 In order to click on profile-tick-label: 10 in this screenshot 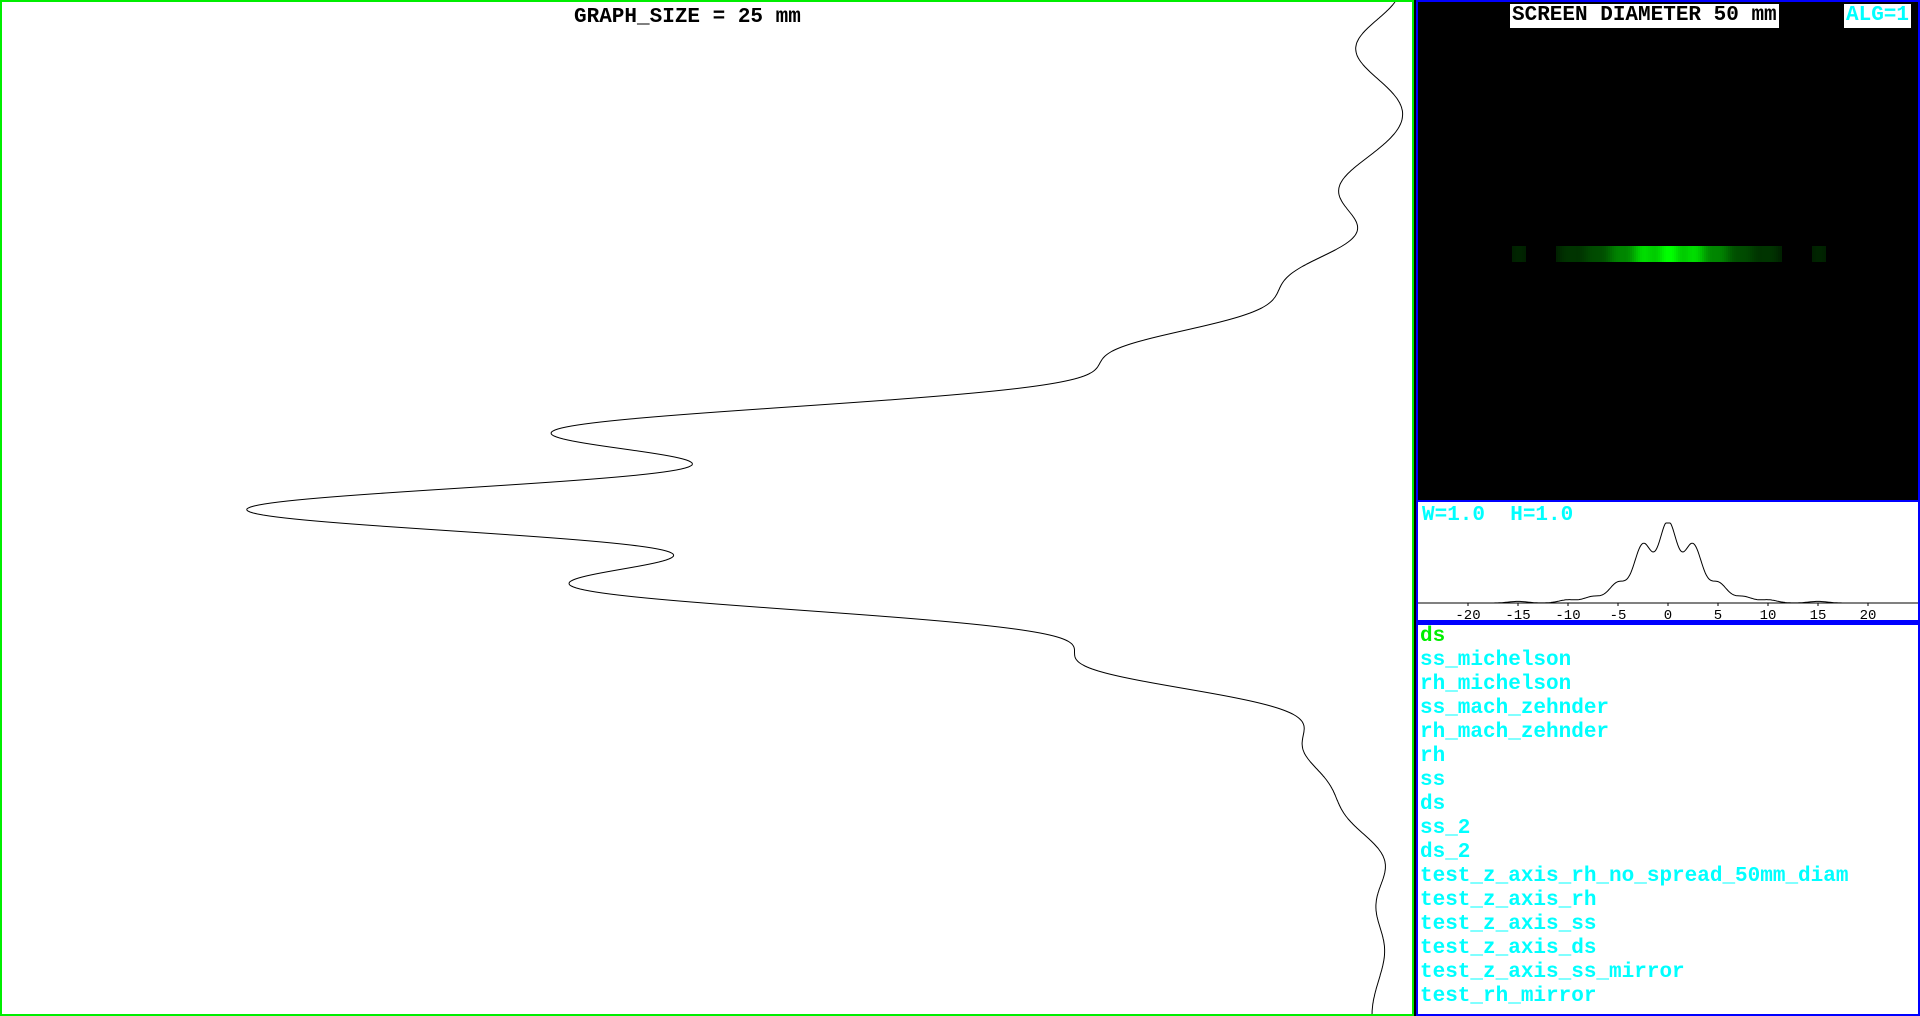, I will do `click(1768, 615)`.